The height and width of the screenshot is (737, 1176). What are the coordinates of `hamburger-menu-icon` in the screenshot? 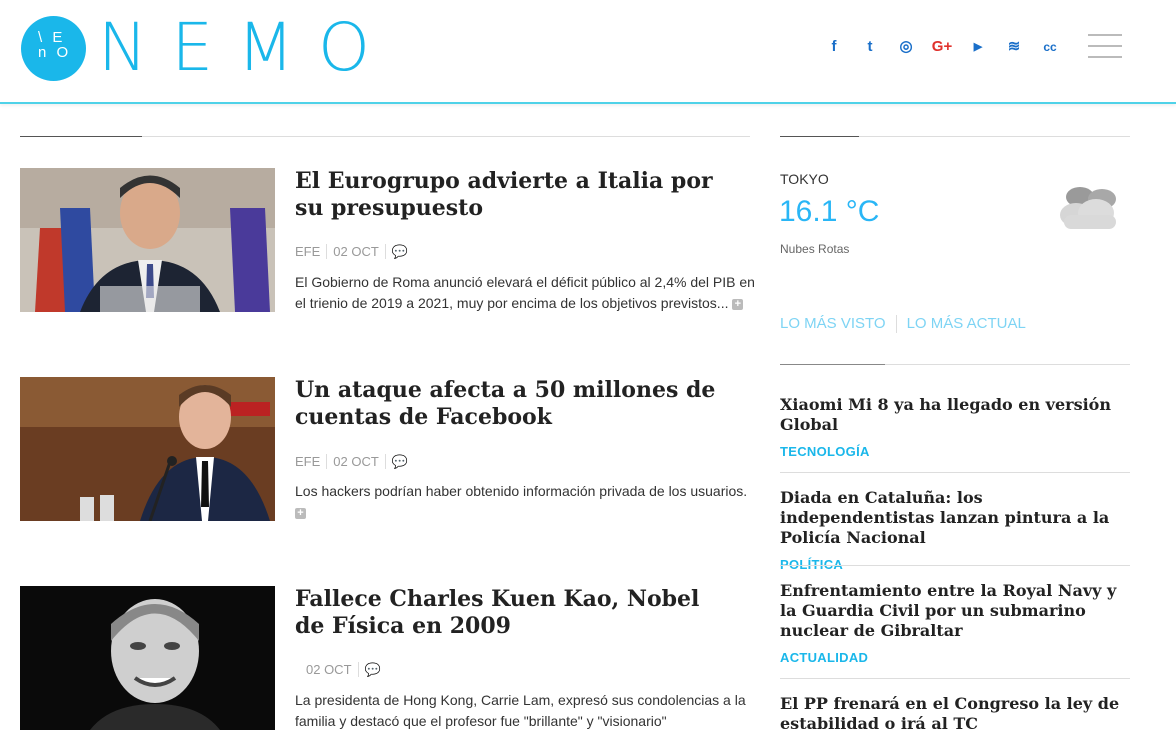 It's located at (1105, 47).